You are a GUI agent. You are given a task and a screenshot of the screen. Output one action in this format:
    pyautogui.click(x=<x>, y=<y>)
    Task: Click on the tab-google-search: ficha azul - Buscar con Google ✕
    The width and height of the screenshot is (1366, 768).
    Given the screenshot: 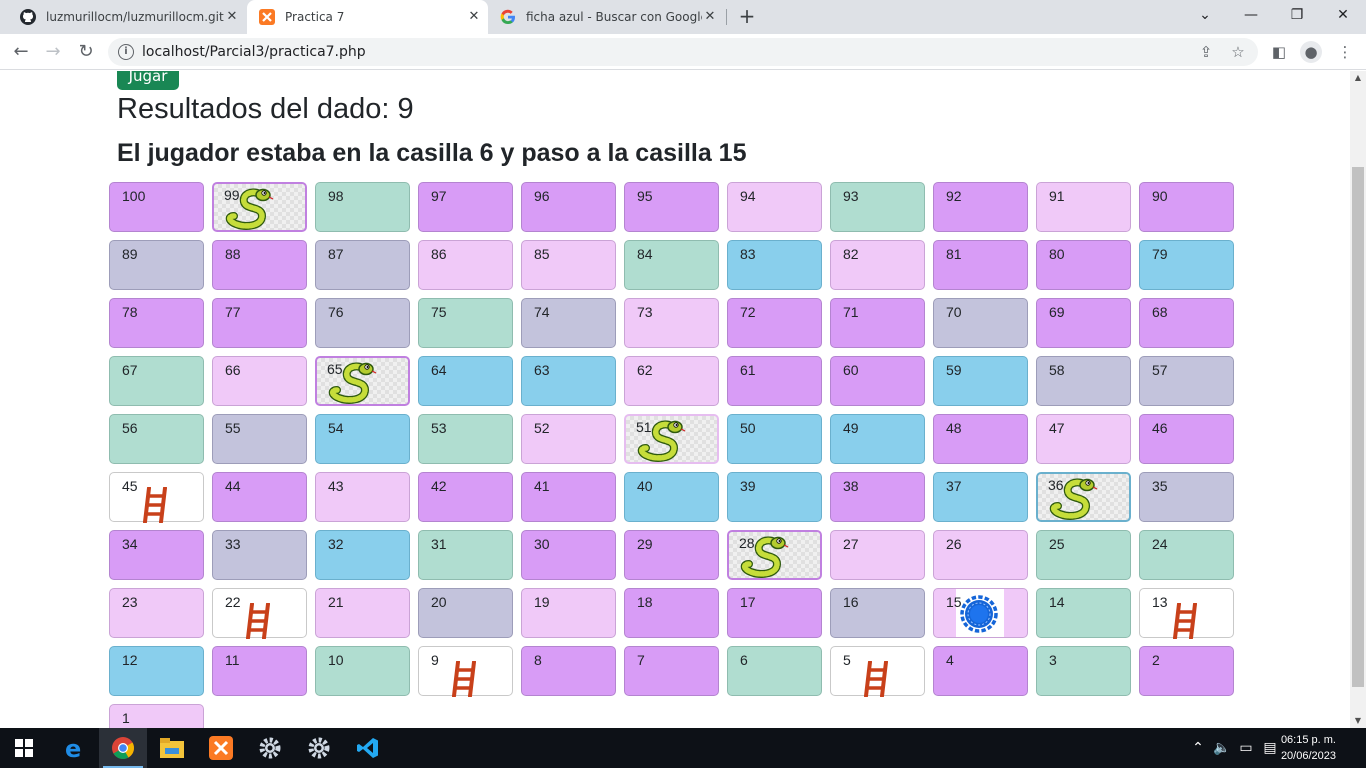 What is the action you would take?
    pyautogui.click(x=606, y=17)
    